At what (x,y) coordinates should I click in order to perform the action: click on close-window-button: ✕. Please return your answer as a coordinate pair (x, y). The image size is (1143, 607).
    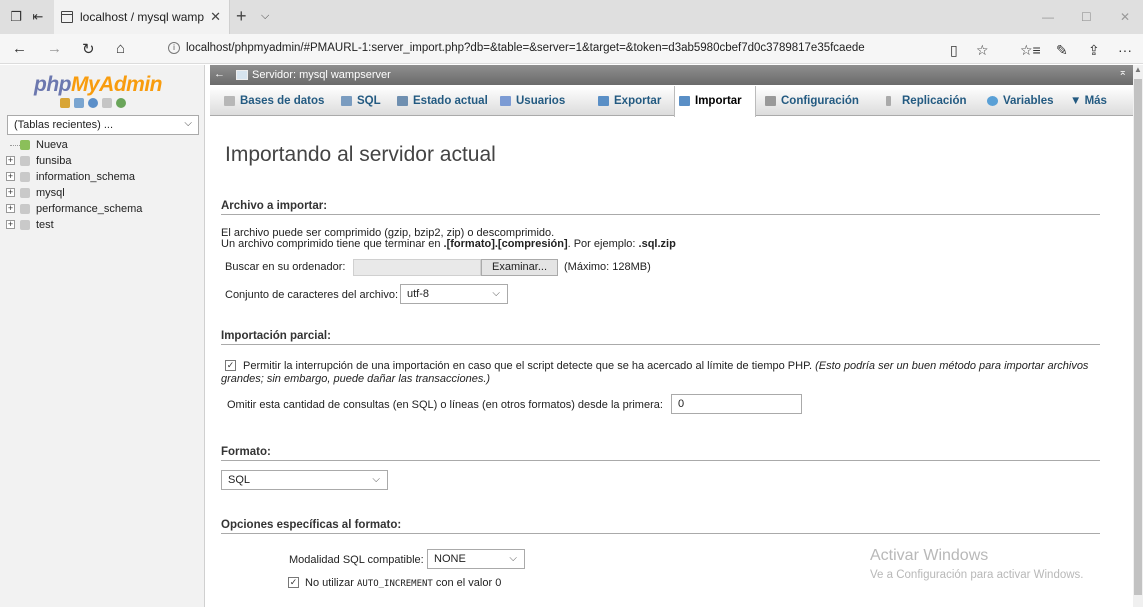
    Looking at the image, I should click on (1125, 17).